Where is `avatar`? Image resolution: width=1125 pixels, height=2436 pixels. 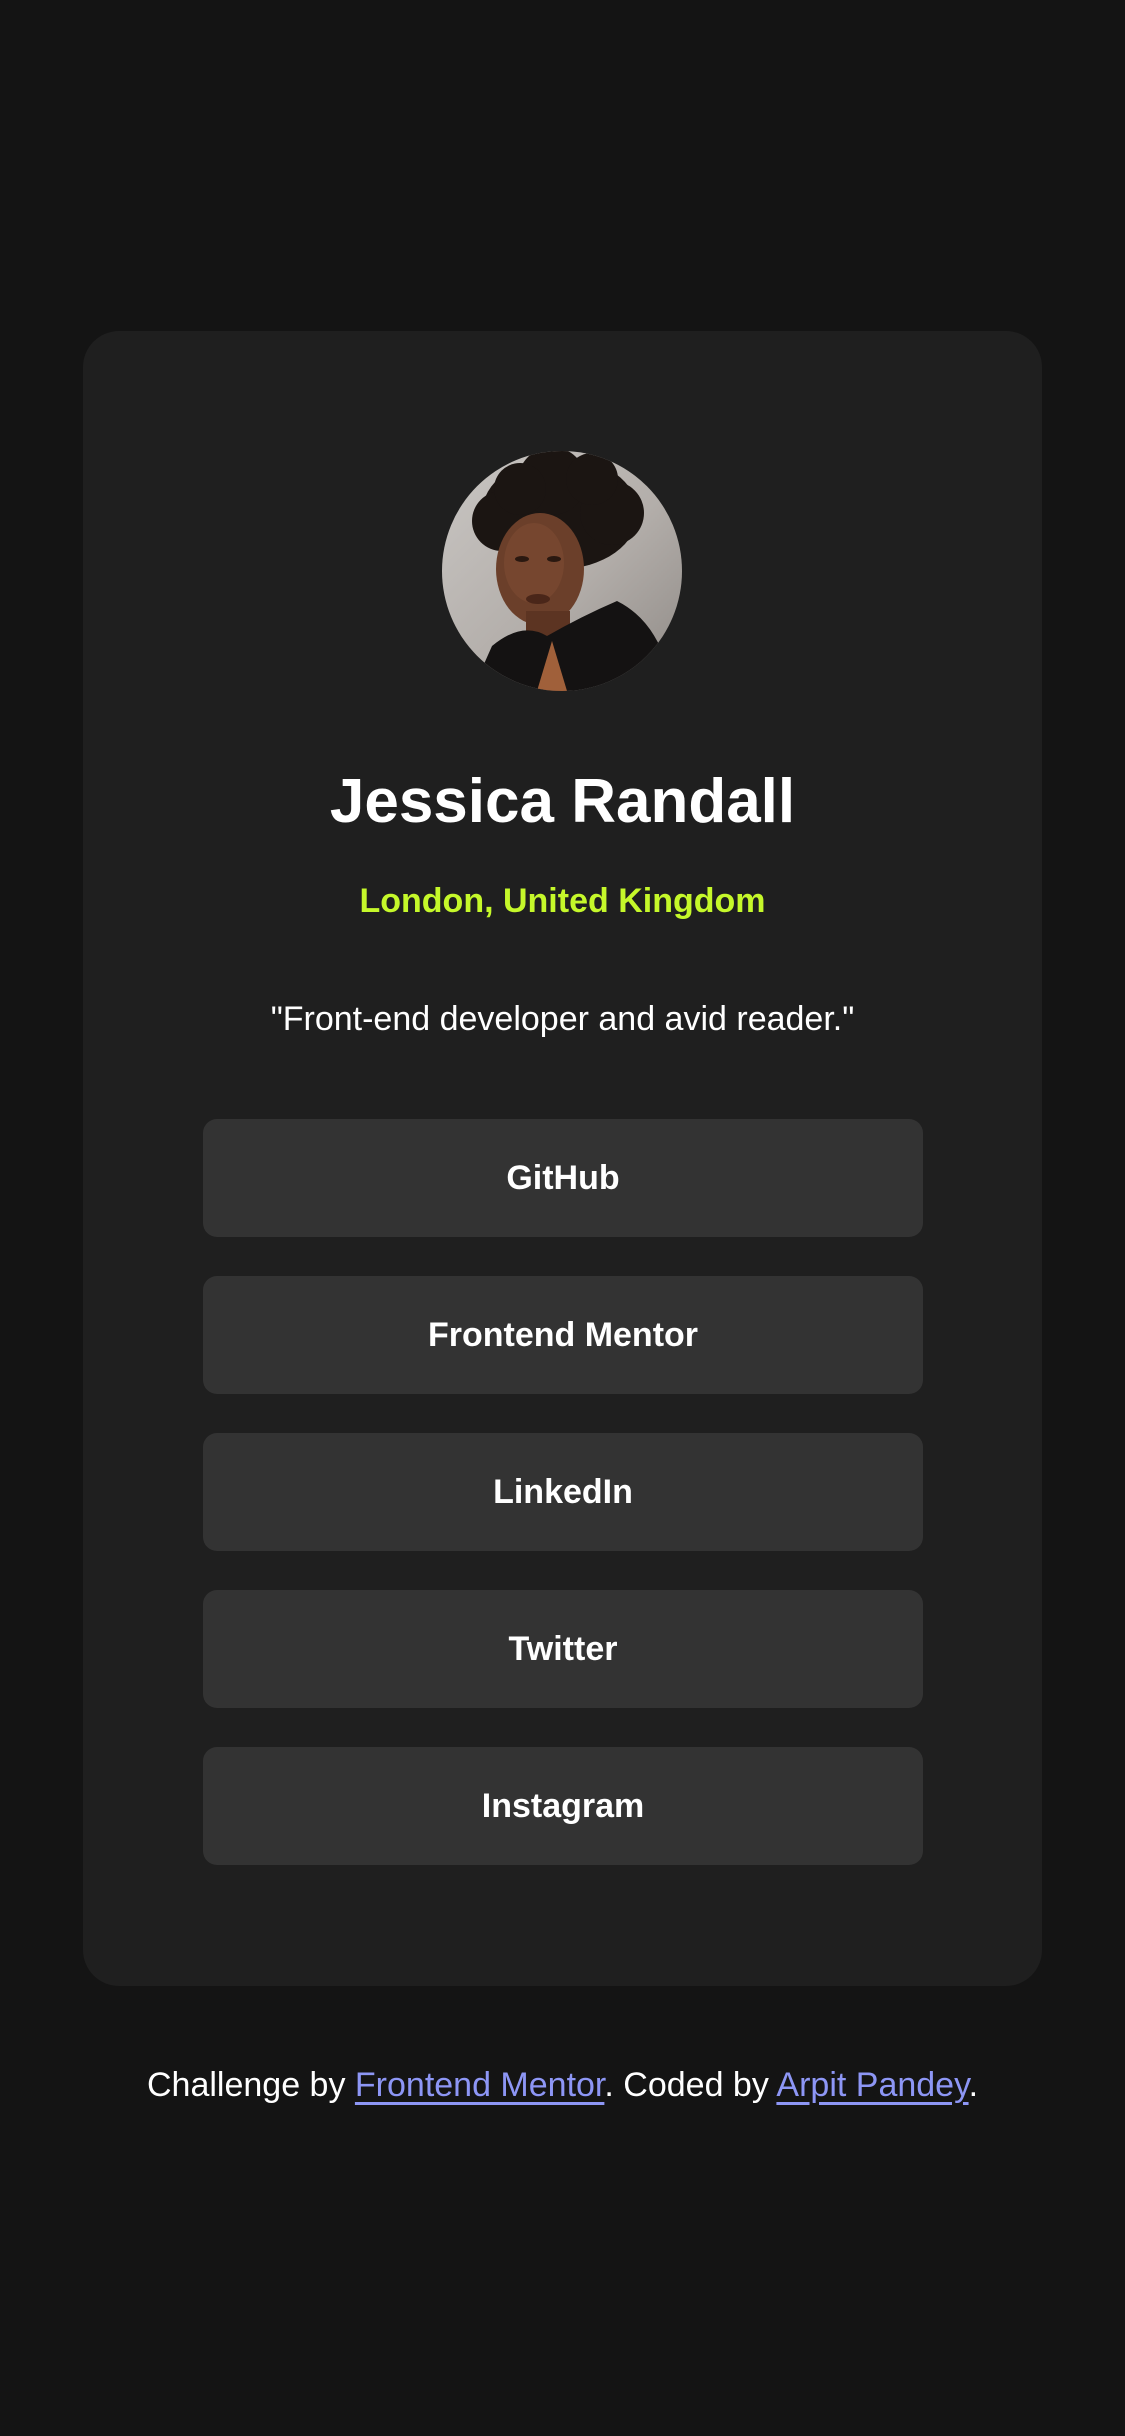 avatar is located at coordinates (562, 571).